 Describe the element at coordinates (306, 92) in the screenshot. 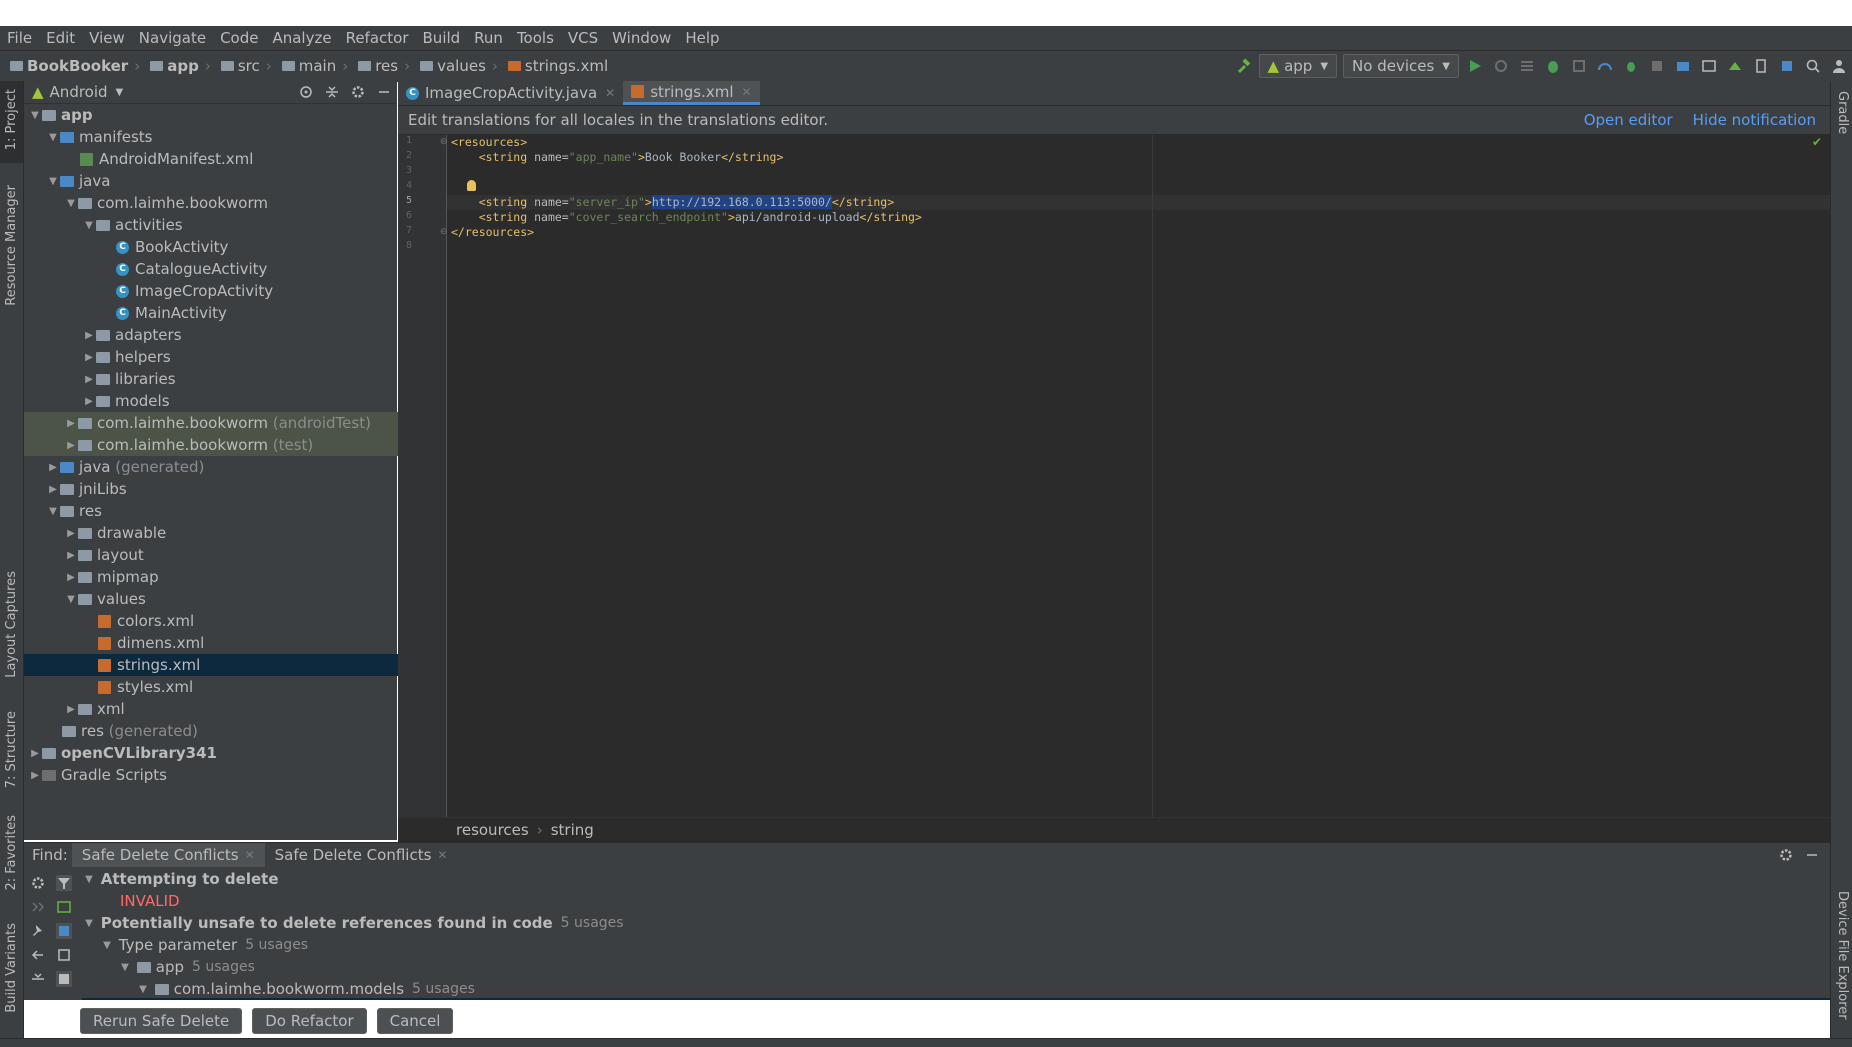

I see `locate-icon` at that location.